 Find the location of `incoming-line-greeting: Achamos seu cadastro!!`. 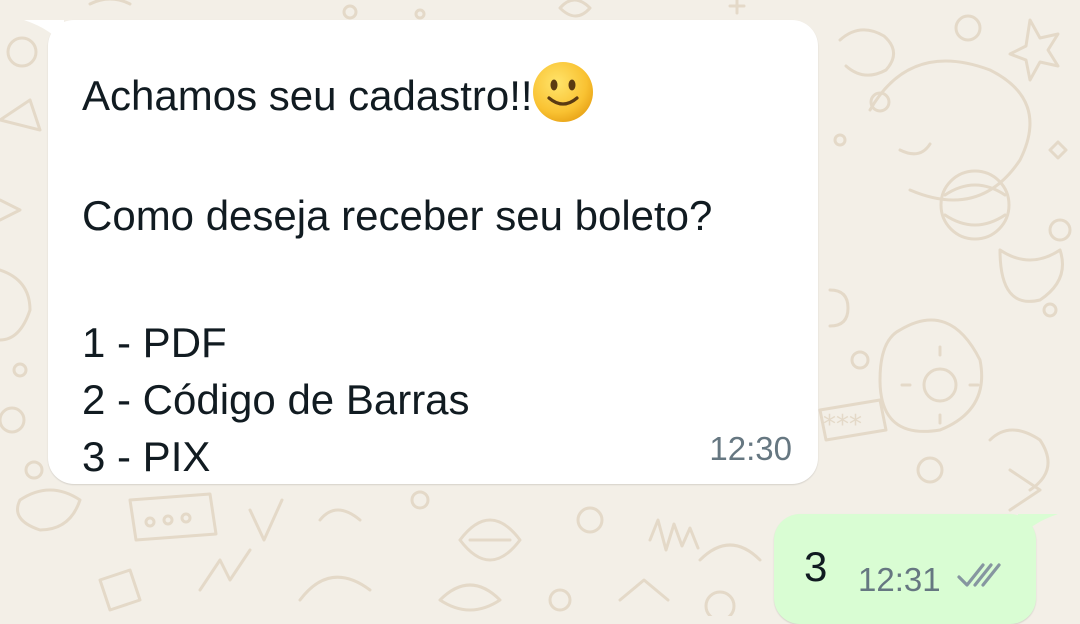

incoming-line-greeting: Achamos seu cadastro!! is located at coordinates (435, 91).